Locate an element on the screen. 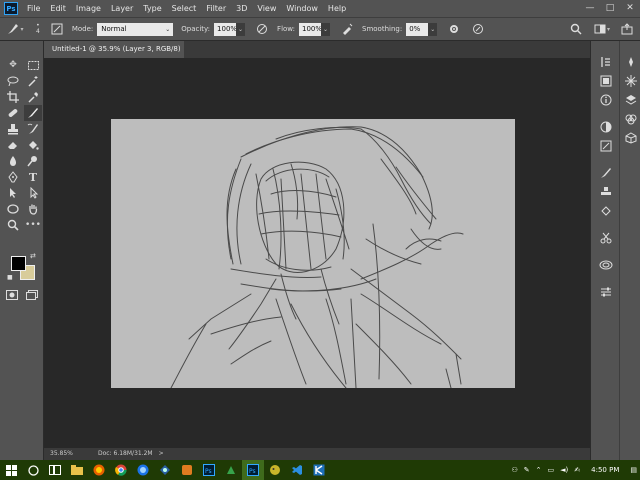 This screenshot has width=640, height=480. people-icon: ⚇ is located at coordinates (515, 470).